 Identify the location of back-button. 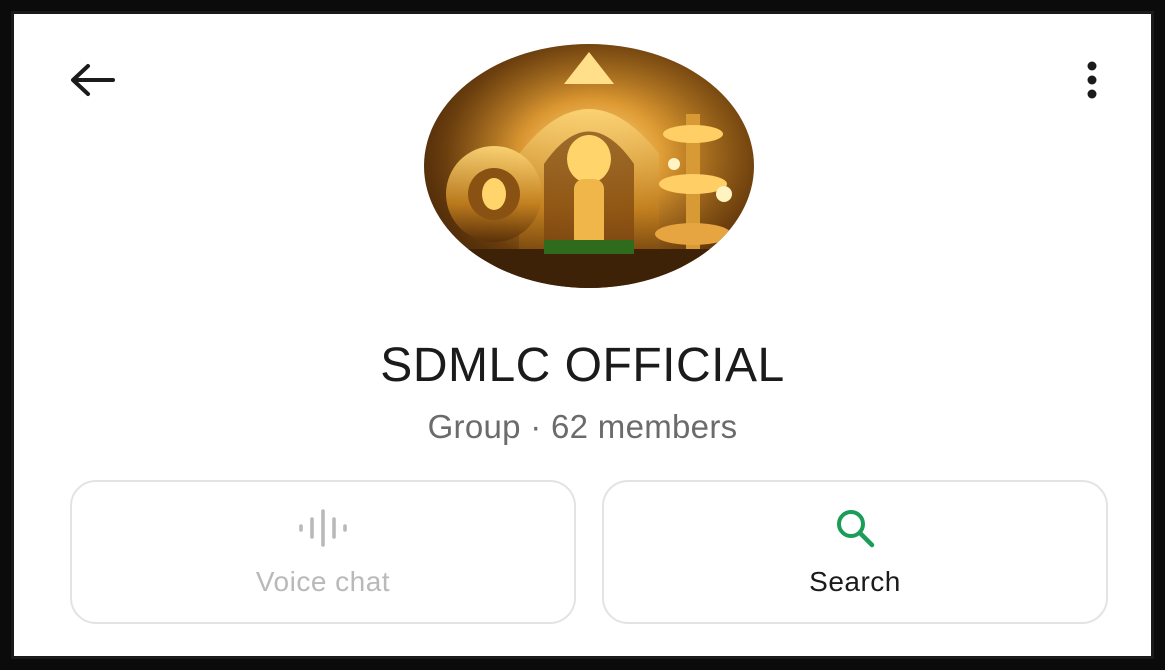
(92, 80).